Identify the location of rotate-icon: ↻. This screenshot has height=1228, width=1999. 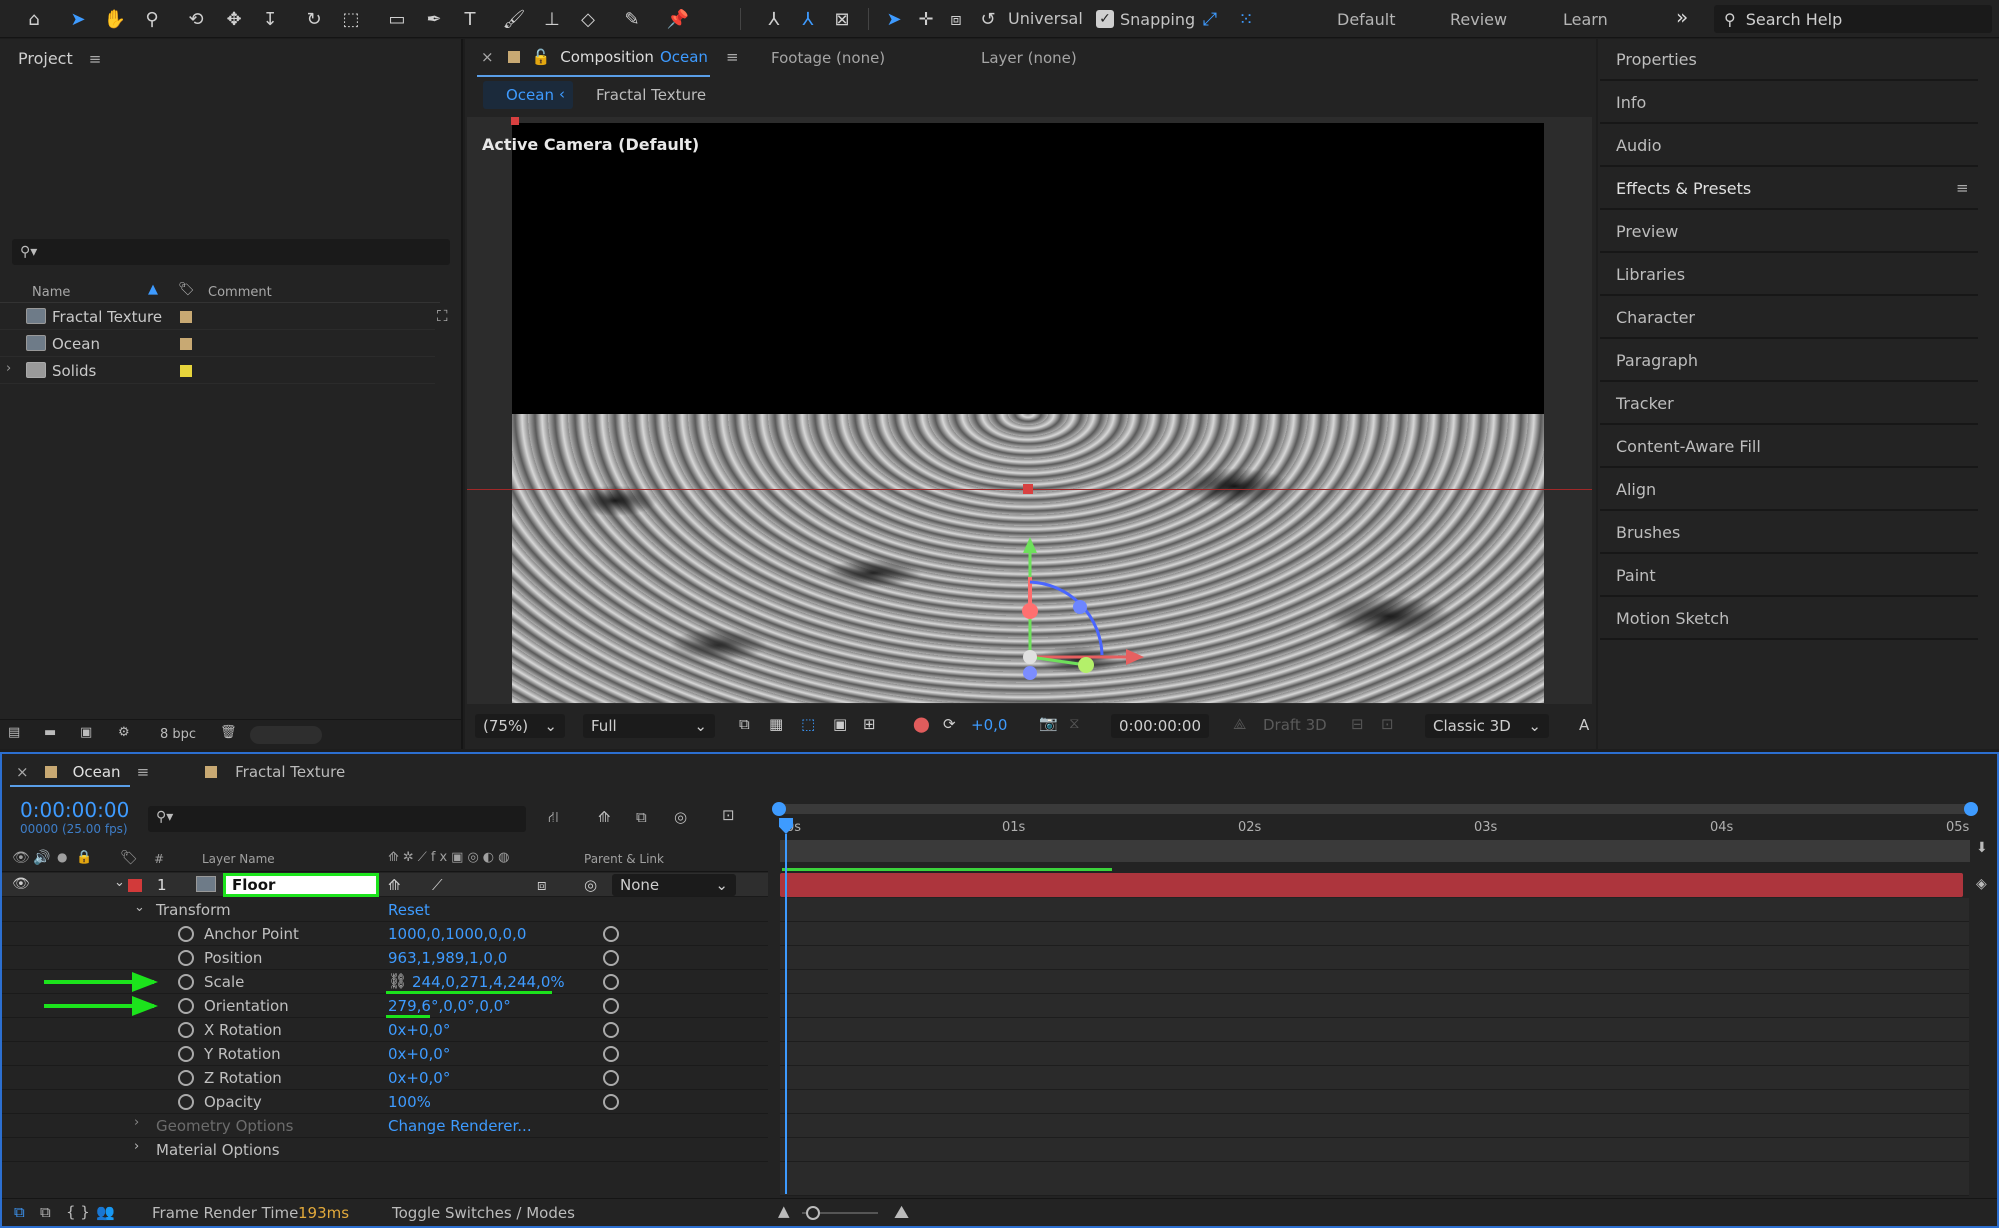
(314, 19).